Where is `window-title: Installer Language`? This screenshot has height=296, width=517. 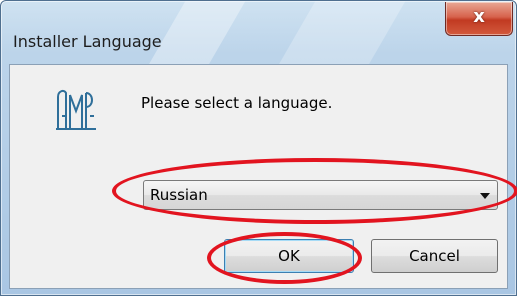
window-title: Installer Language is located at coordinates (87, 41).